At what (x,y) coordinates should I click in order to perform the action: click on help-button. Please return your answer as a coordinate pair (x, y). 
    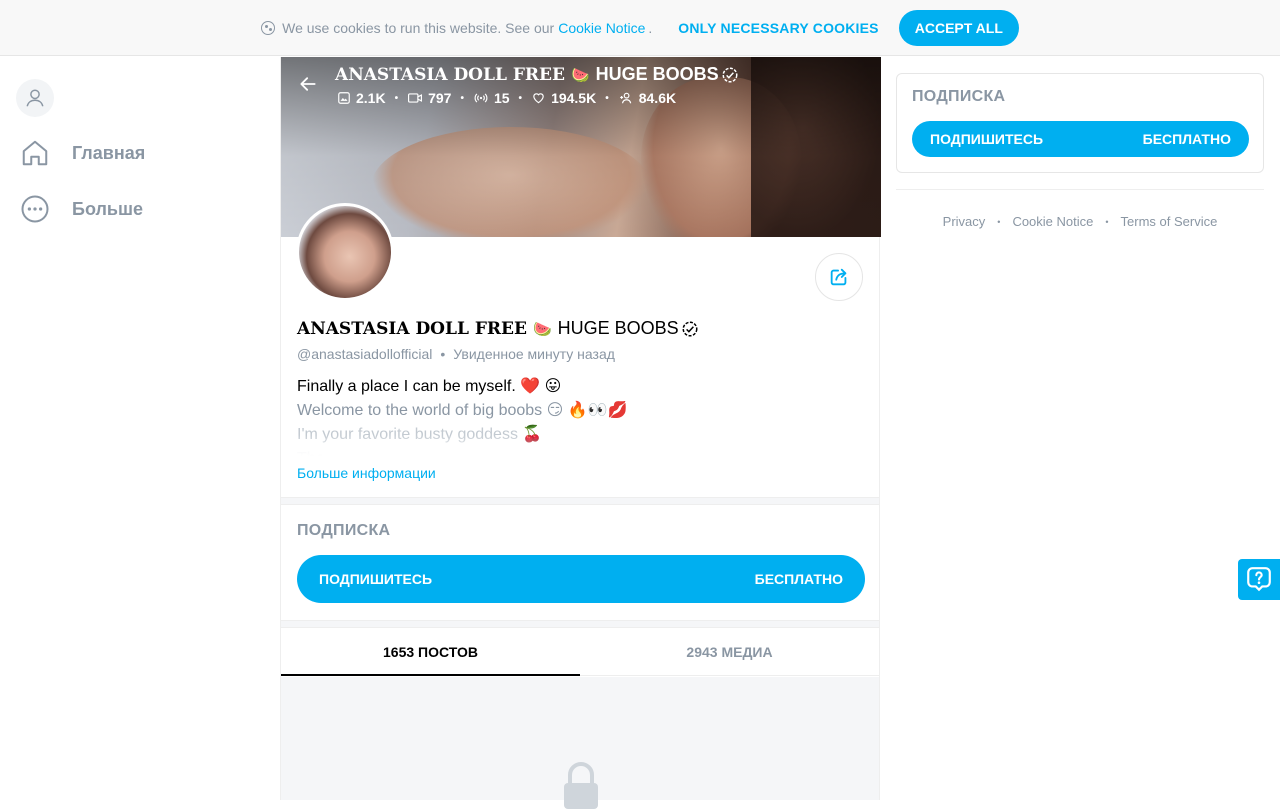
    Looking at the image, I should click on (1259, 579).